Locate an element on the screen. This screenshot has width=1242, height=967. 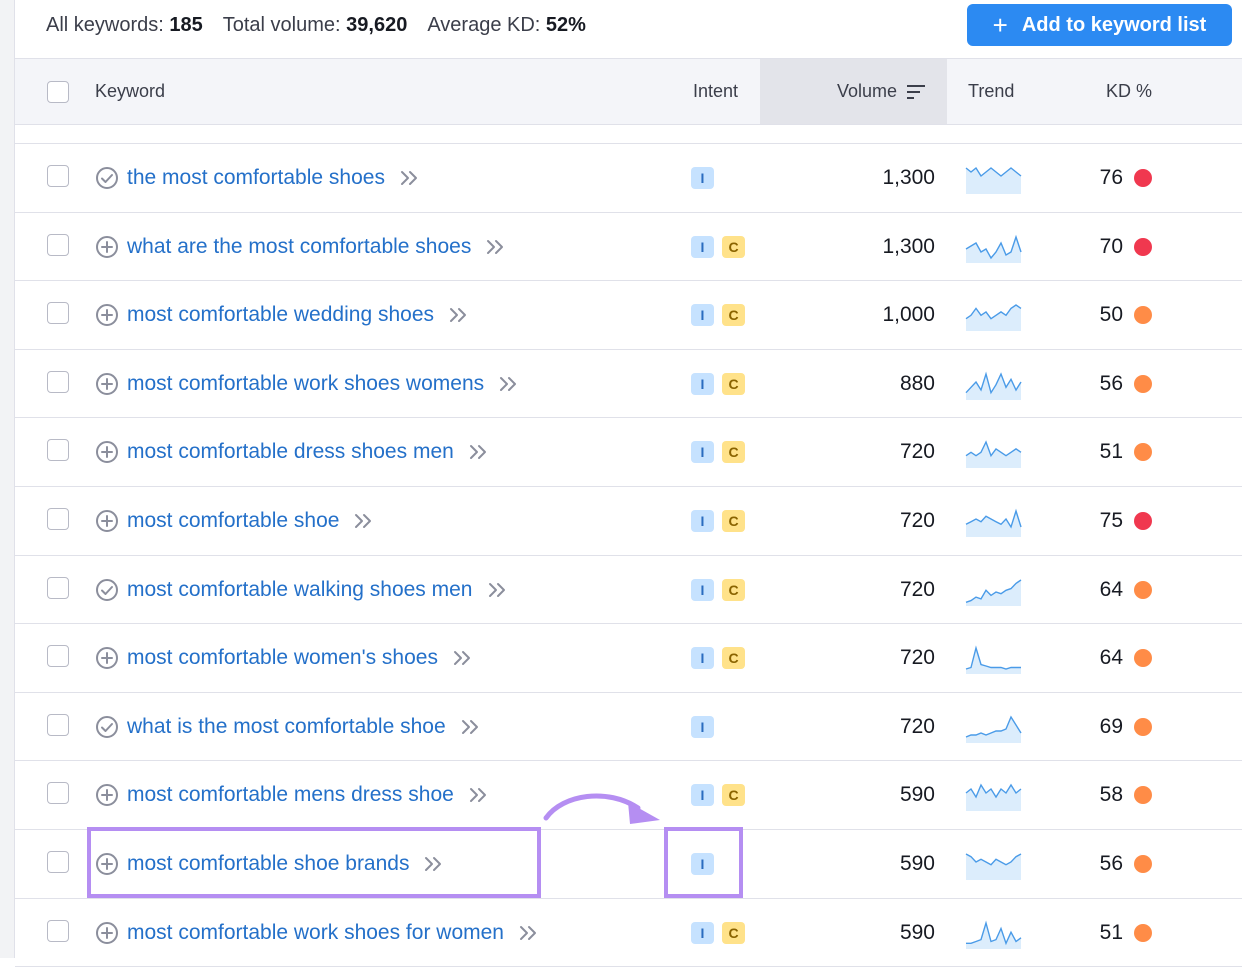
kd-value: 69 is located at coordinates (1111, 726).